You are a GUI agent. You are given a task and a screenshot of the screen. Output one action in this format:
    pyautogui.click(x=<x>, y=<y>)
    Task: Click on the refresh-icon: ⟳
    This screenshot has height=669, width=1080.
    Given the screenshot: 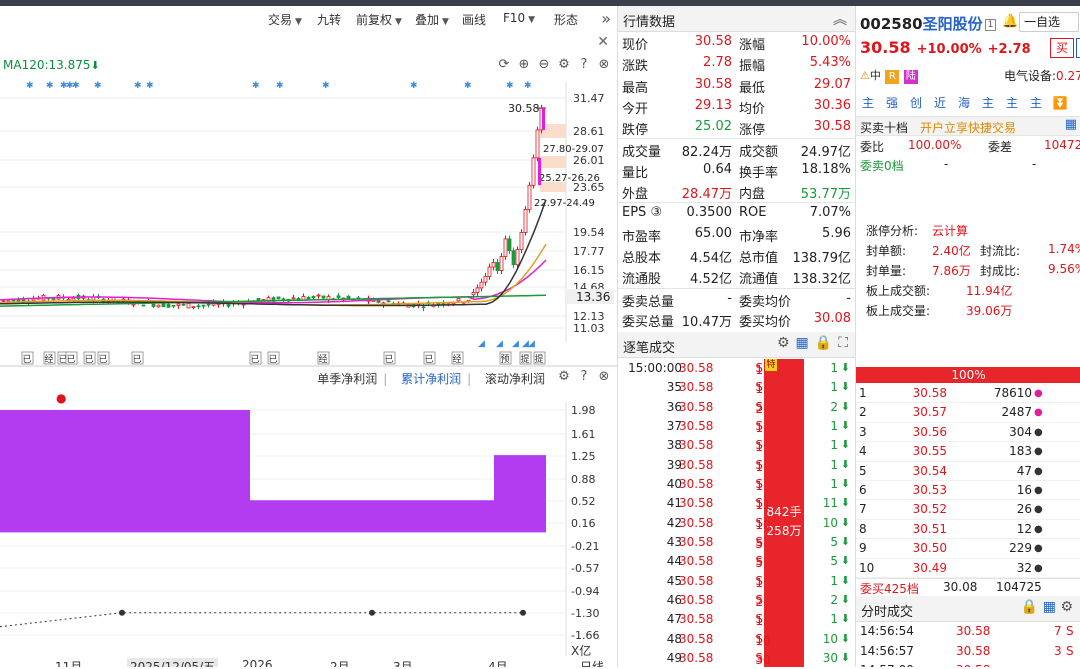 What is the action you would take?
    pyautogui.click(x=504, y=64)
    